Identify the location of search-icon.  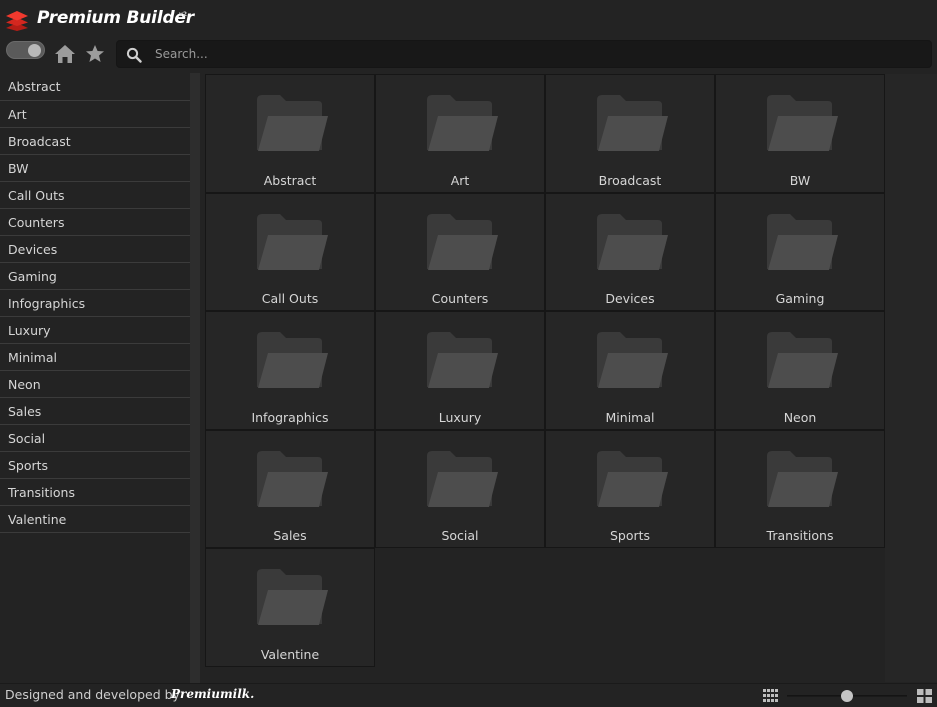
(134, 55).